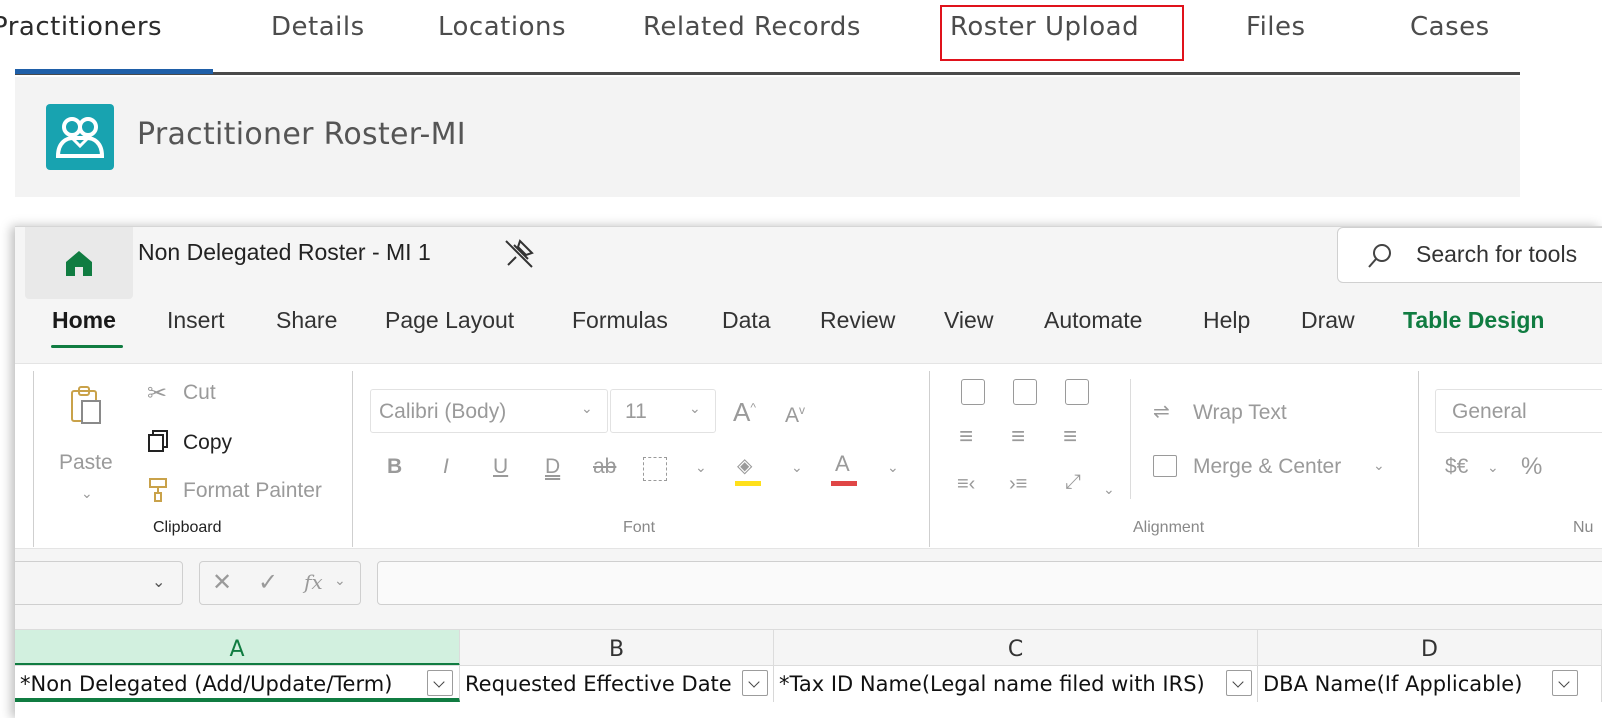  Describe the element at coordinates (973, 392) in the screenshot. I see `align-top-icon` at that location.